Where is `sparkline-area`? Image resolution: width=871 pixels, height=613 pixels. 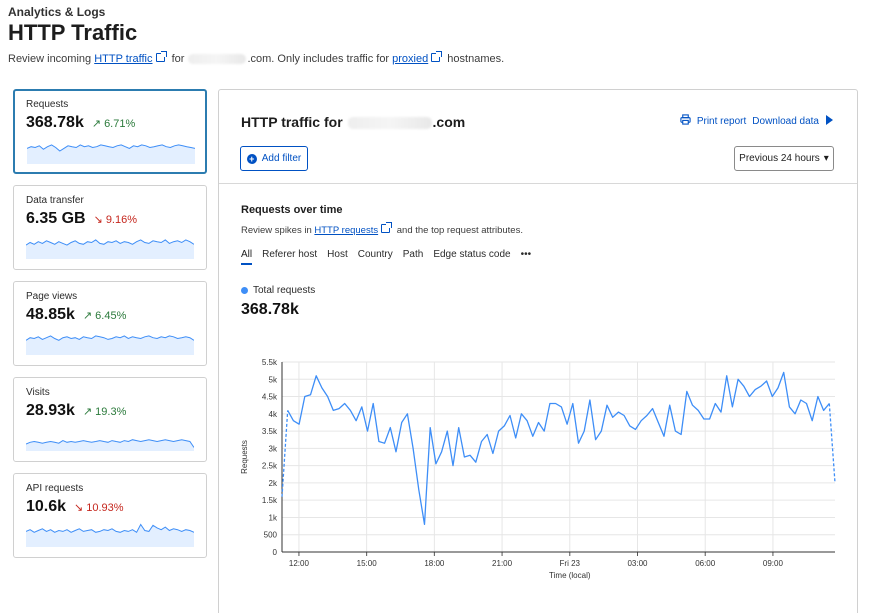 sparkline-area is located at coordinates (110, 535).